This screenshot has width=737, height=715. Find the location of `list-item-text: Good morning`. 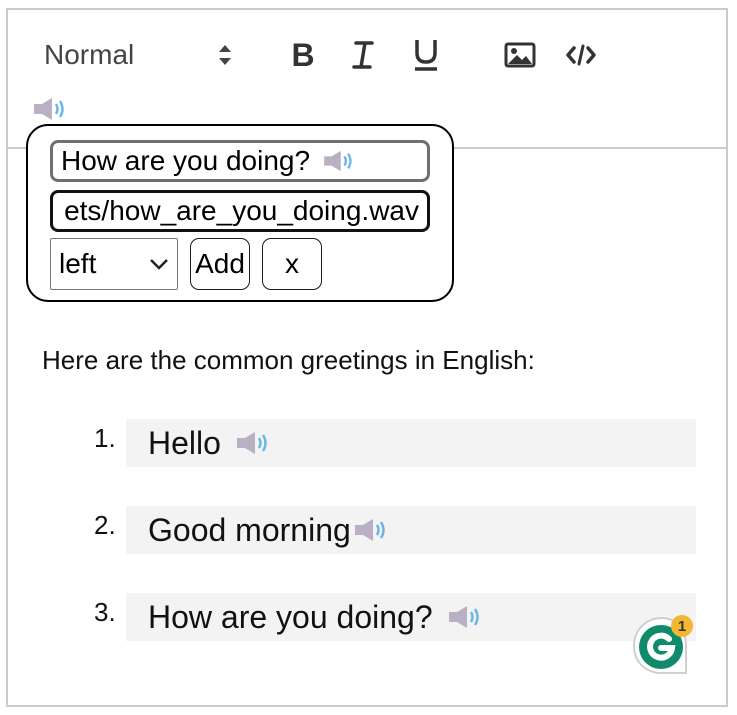

list-item-text: Good morning is located at coordinates (249, 529).